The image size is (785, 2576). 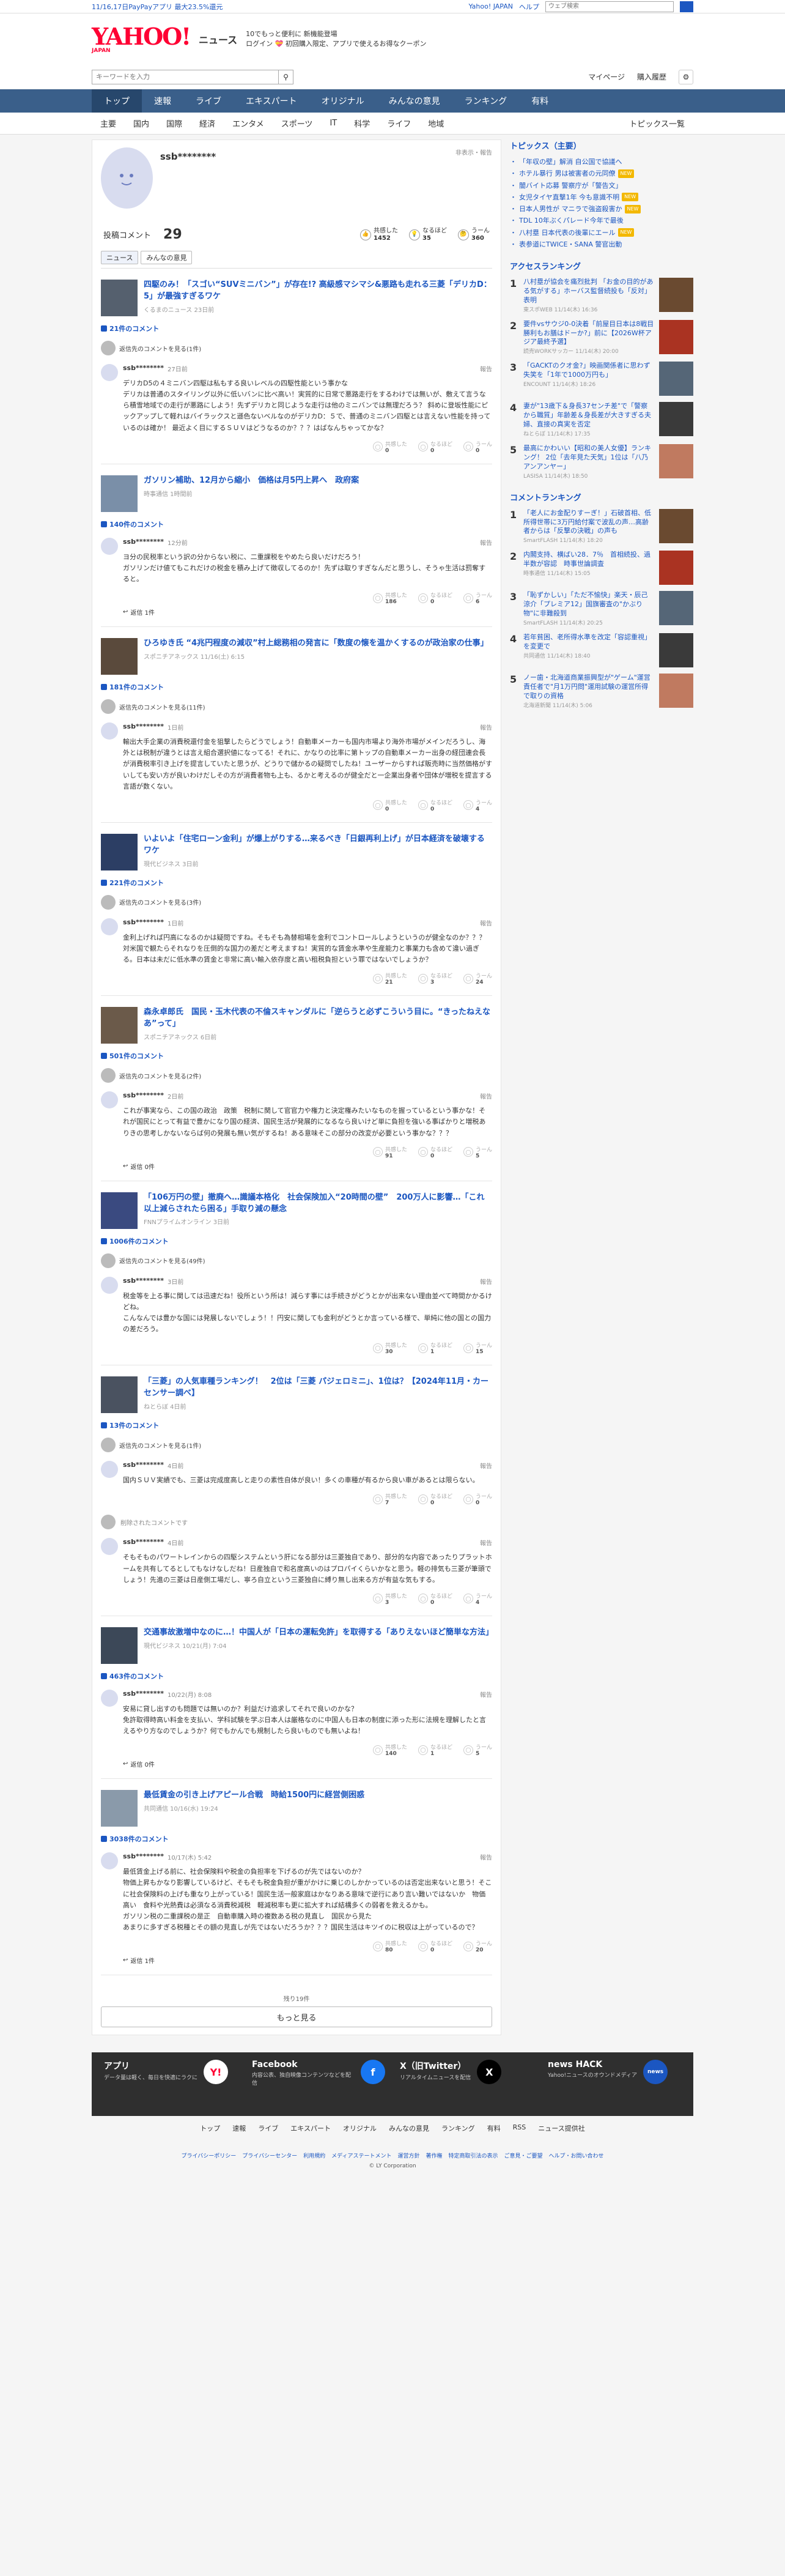 What do you see at coordinates (142, 123) in the screenshot?
I see `category-item: 国内` at bounding box center [142, 123].